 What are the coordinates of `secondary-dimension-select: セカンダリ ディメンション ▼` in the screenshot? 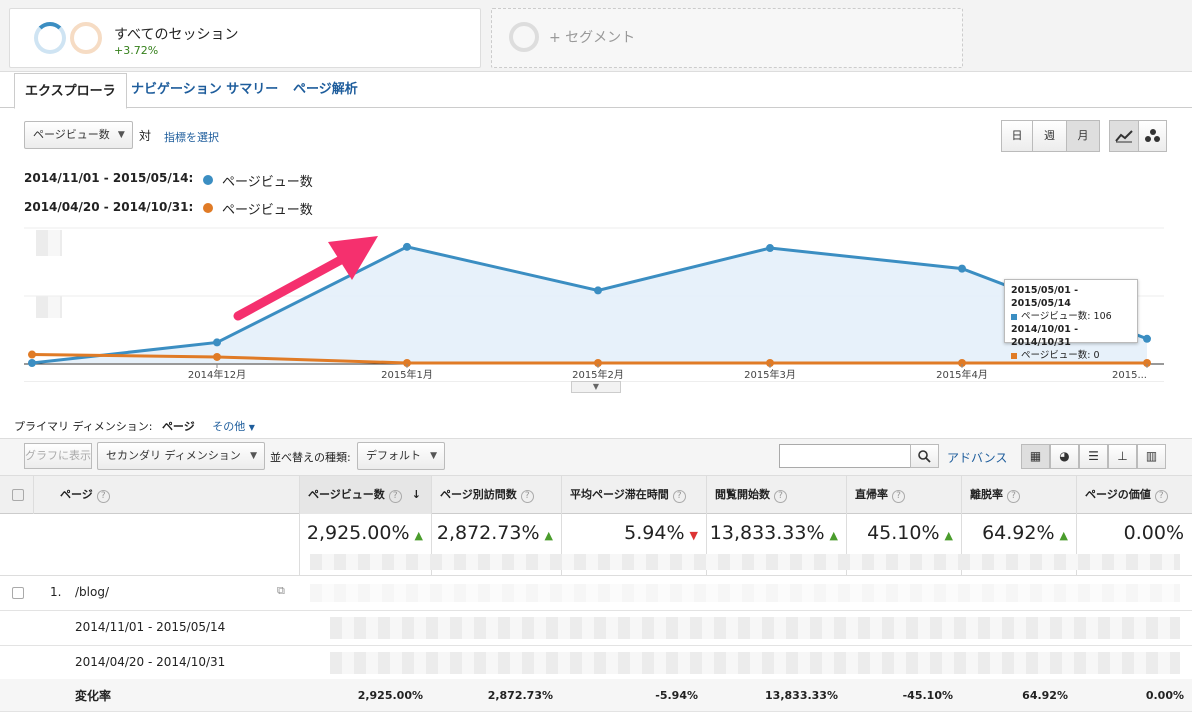 It's located at (181, 456).